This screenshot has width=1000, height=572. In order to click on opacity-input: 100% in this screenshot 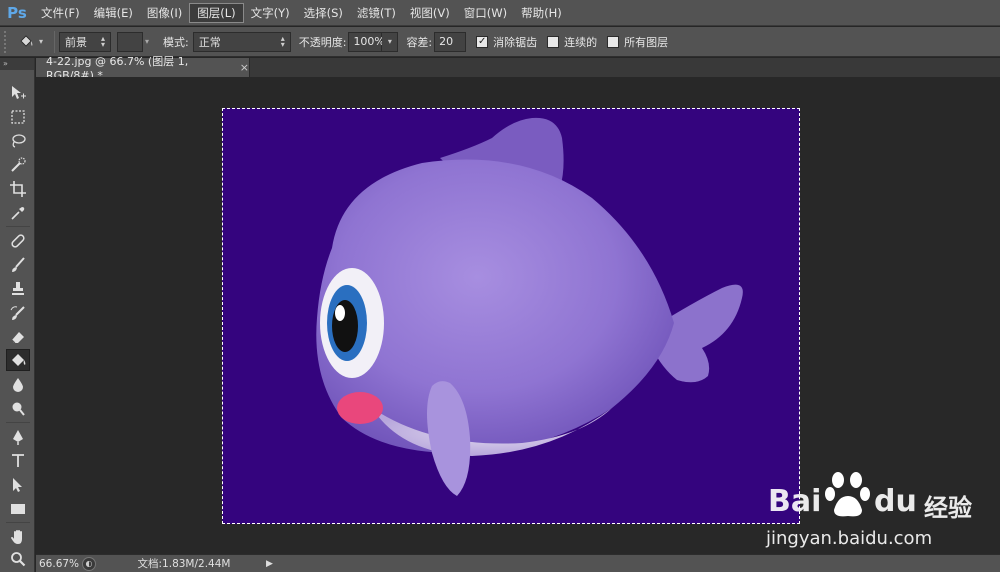, I will do `click(366, 41)`.